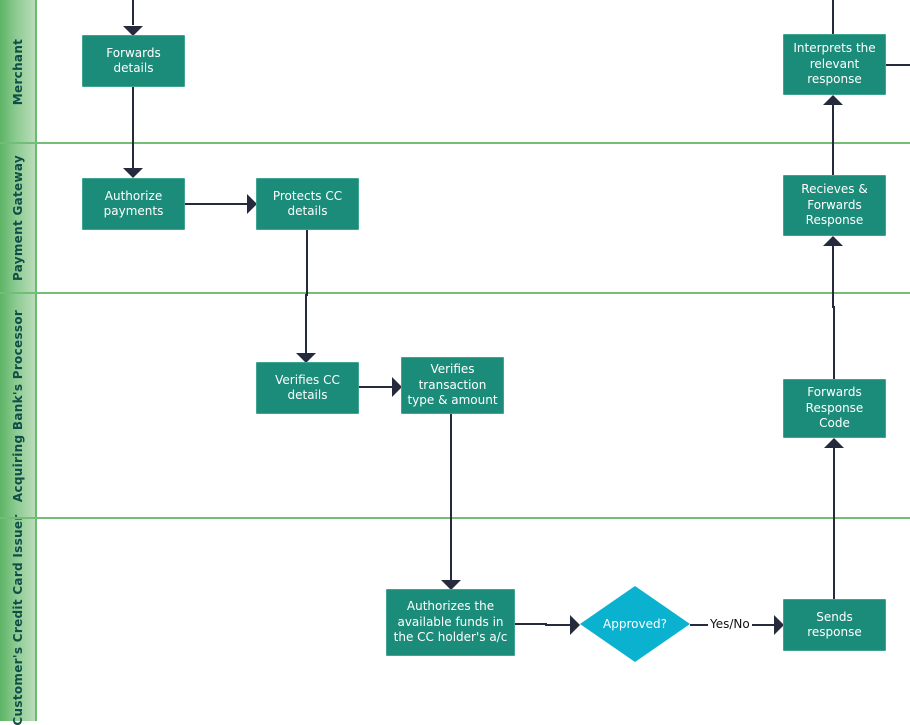 This screenshot has height=725, width=910. I want to click on node-label: Recieves & Forwards Response, so click(834, 205).